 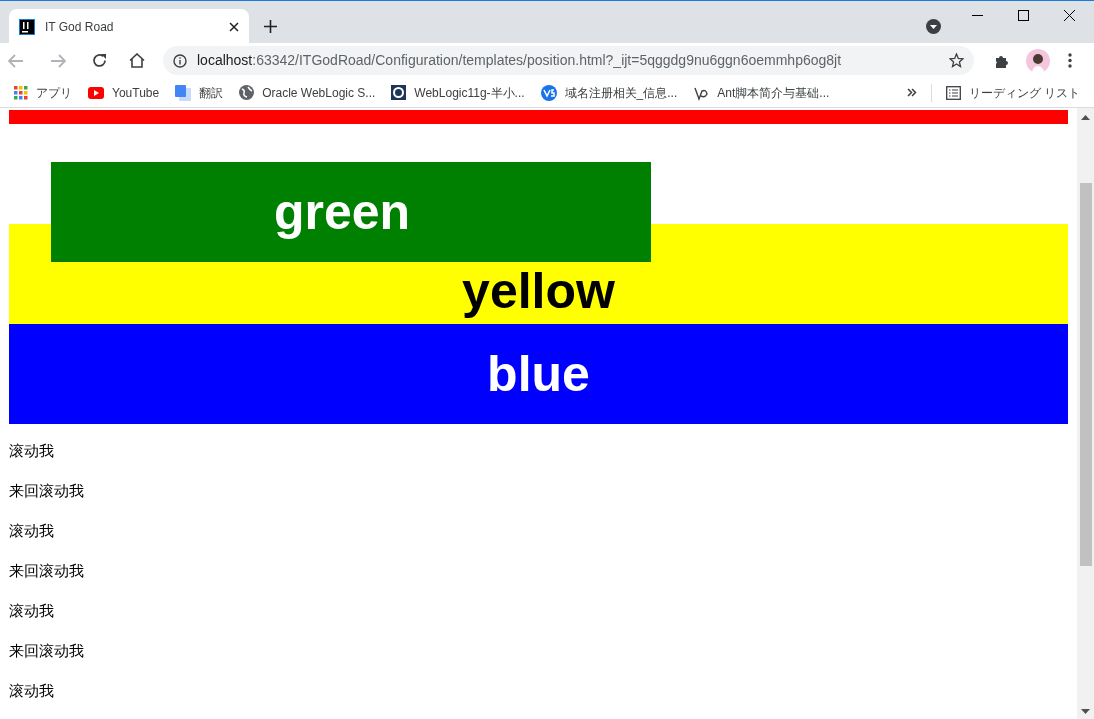 I want to click on app-icon, so click(x=27, y=26).